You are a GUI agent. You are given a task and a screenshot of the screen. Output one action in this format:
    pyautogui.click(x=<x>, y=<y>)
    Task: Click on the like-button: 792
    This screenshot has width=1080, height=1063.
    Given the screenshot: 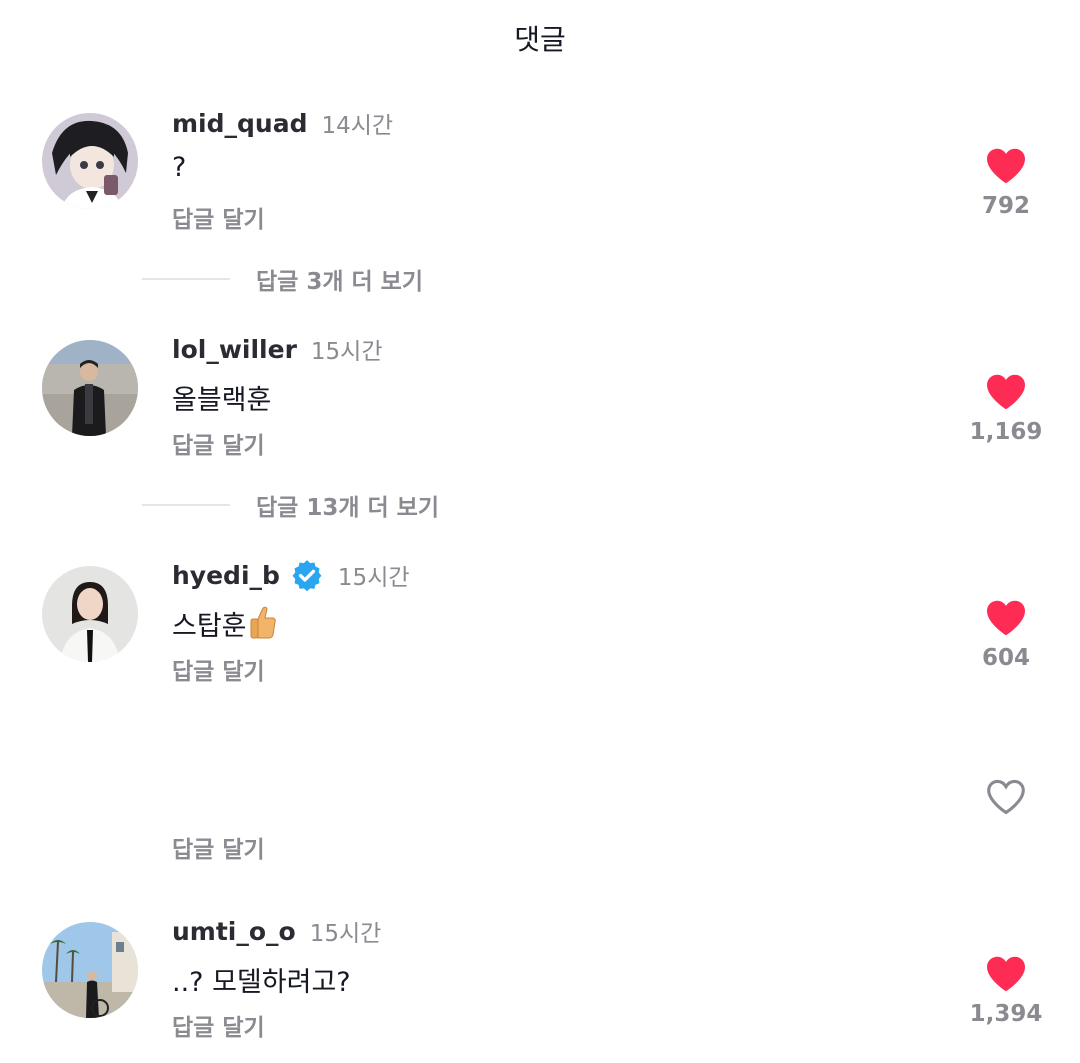 What is the action you would take?
    pyautogui.click(x=1006, y=183)
    